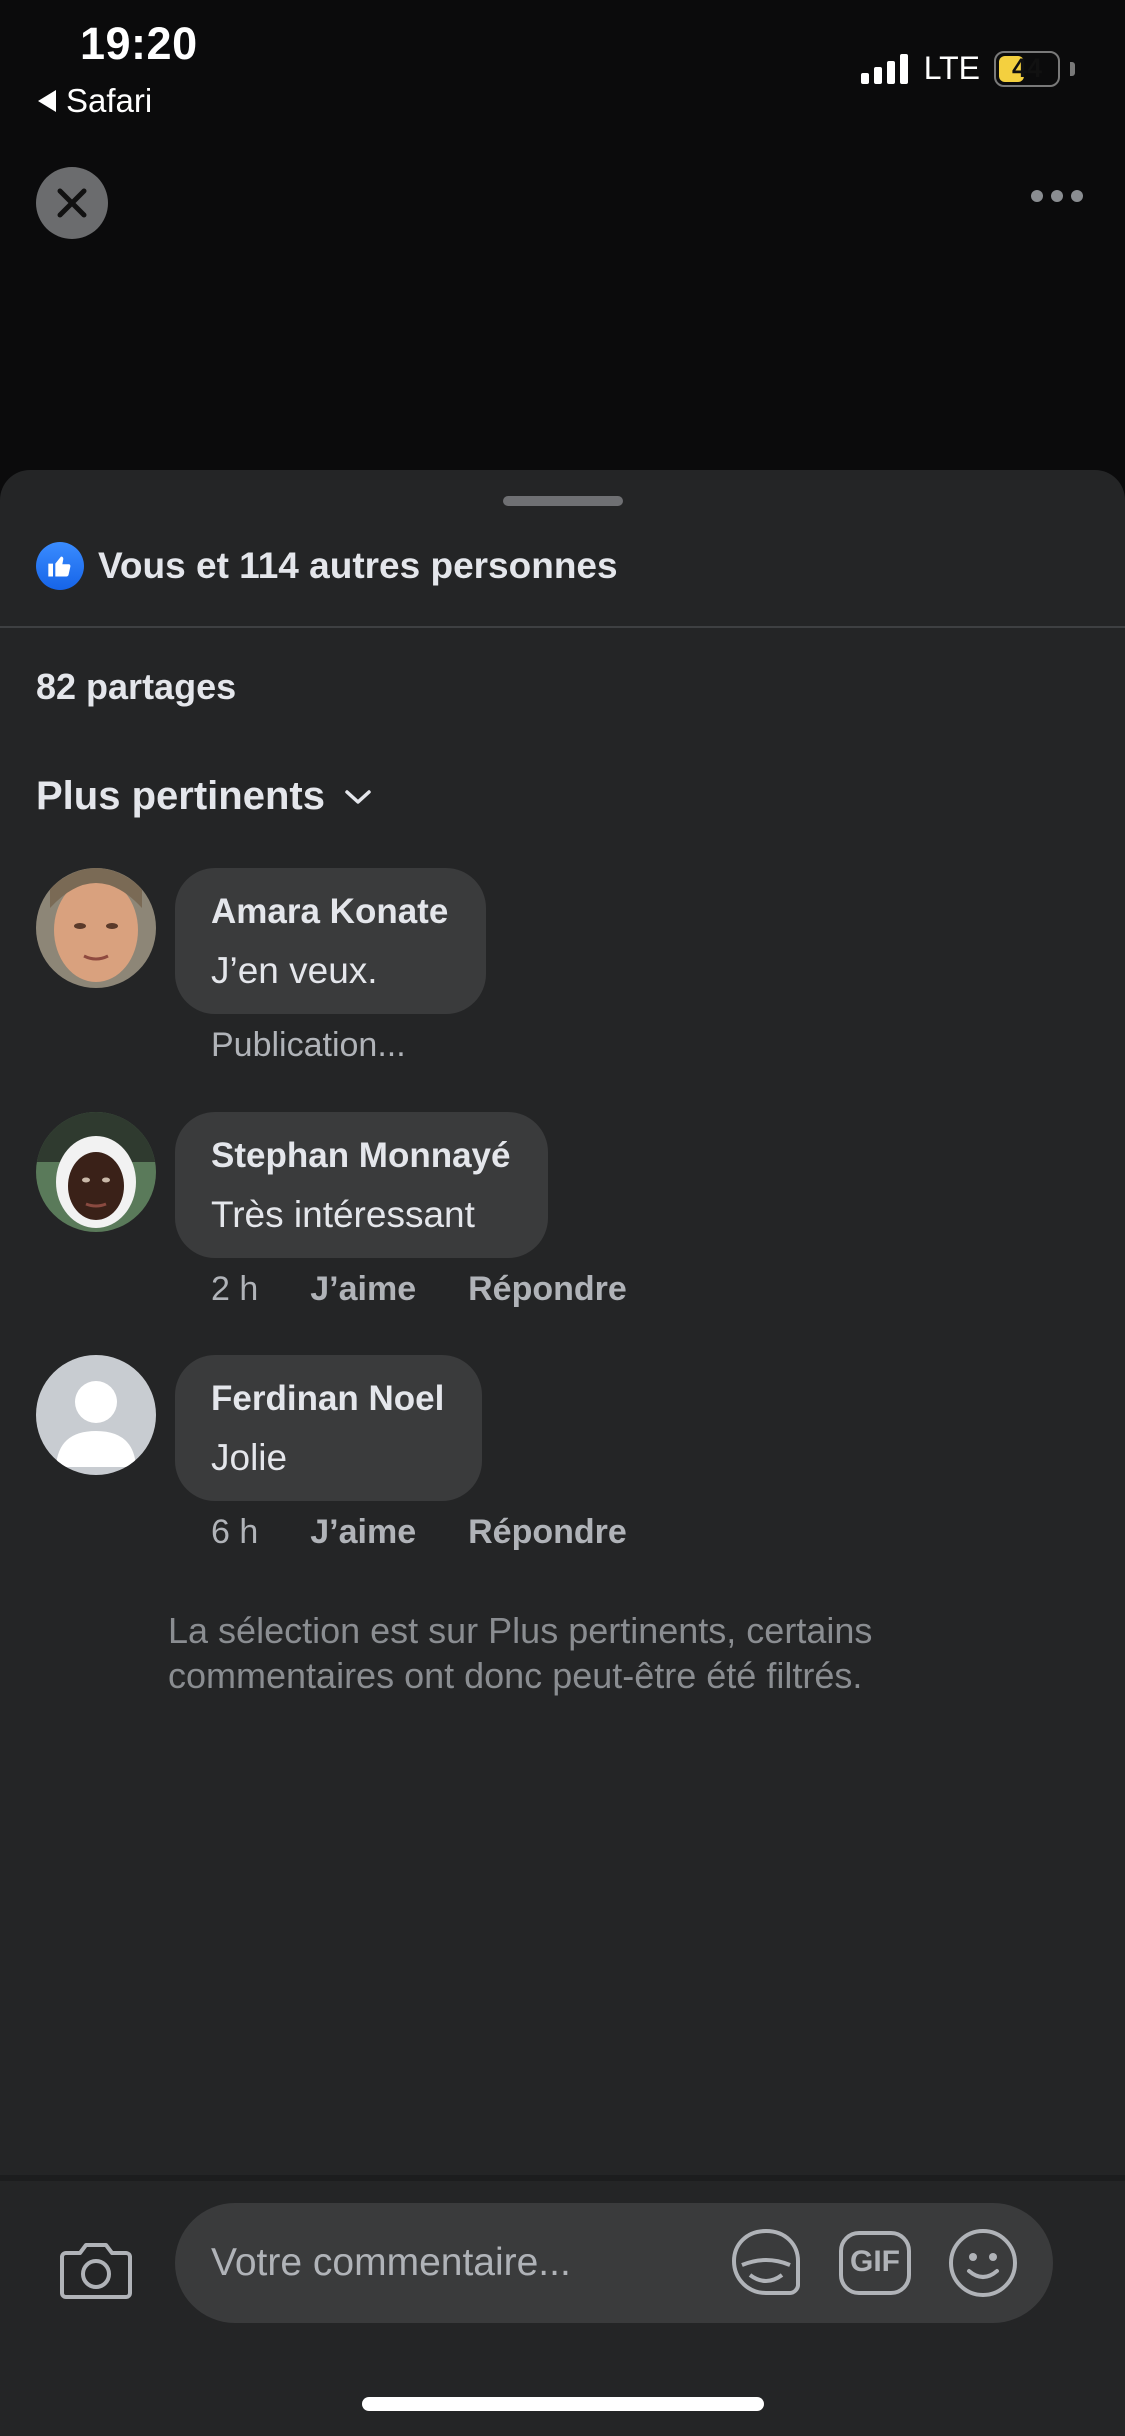 The width and height of the screenshot is (1125, 2436). I want to click on status-indicators: LTE 44, so click(967, 68).